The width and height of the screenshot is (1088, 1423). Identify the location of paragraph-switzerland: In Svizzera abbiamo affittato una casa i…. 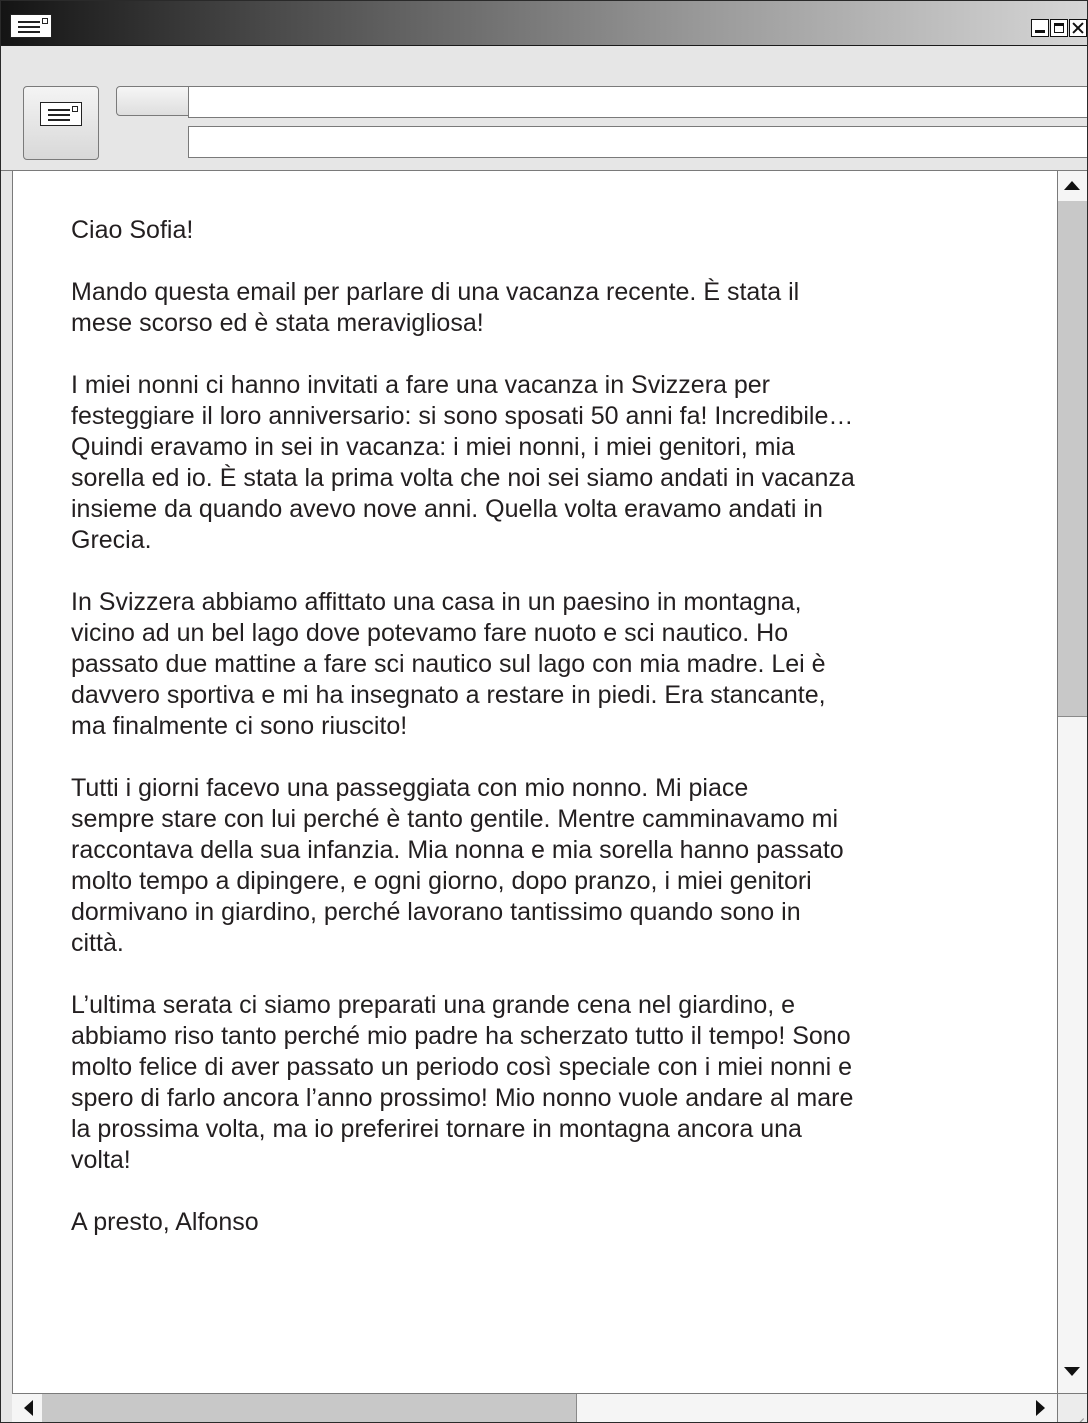
(448, 664).